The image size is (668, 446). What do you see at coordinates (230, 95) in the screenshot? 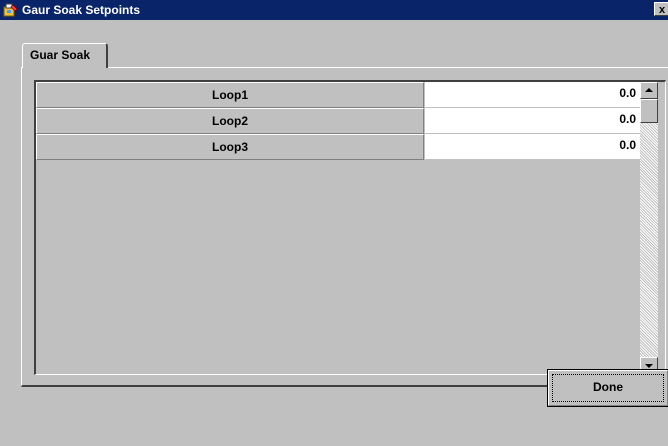
I see `row-header-loop1: Loop1` at bounding box center [230, 95].